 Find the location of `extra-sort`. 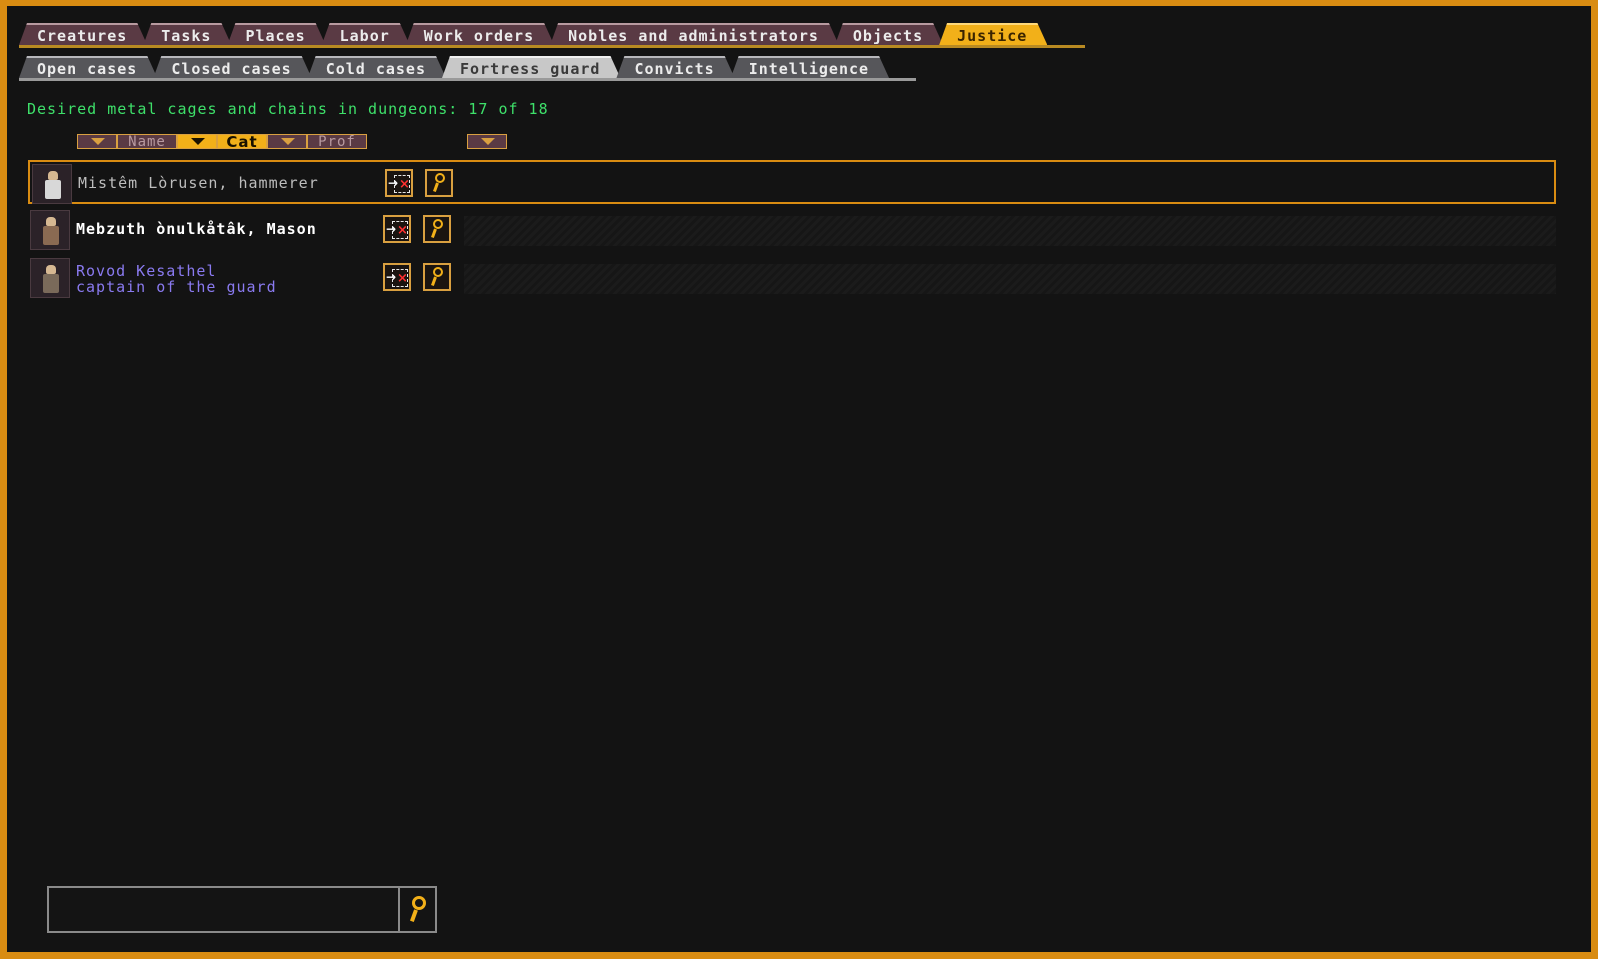

extra-sort is located at coordinates (487, 141).